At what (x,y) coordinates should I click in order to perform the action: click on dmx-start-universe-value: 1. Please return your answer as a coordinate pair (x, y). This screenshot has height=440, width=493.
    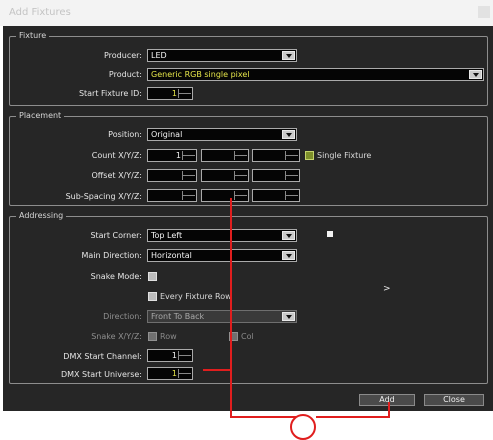
    Looking at the image, I should click on (174, 373).